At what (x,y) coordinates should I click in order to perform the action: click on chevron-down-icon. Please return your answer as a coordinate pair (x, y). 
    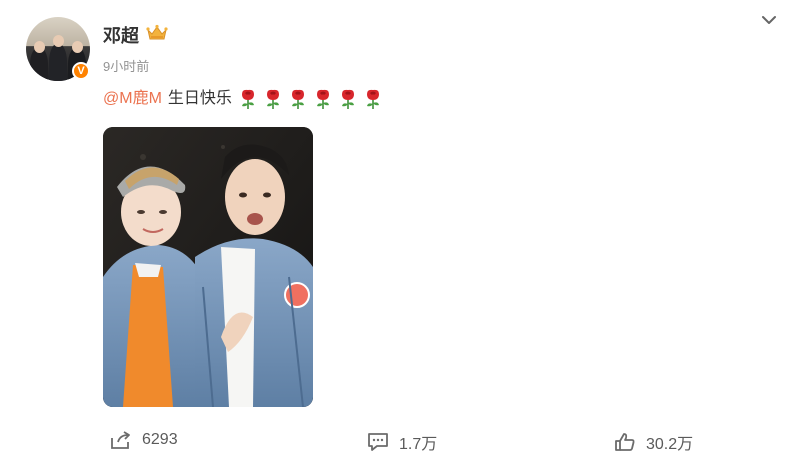
    Looking at the image, I should click on (769, 20).